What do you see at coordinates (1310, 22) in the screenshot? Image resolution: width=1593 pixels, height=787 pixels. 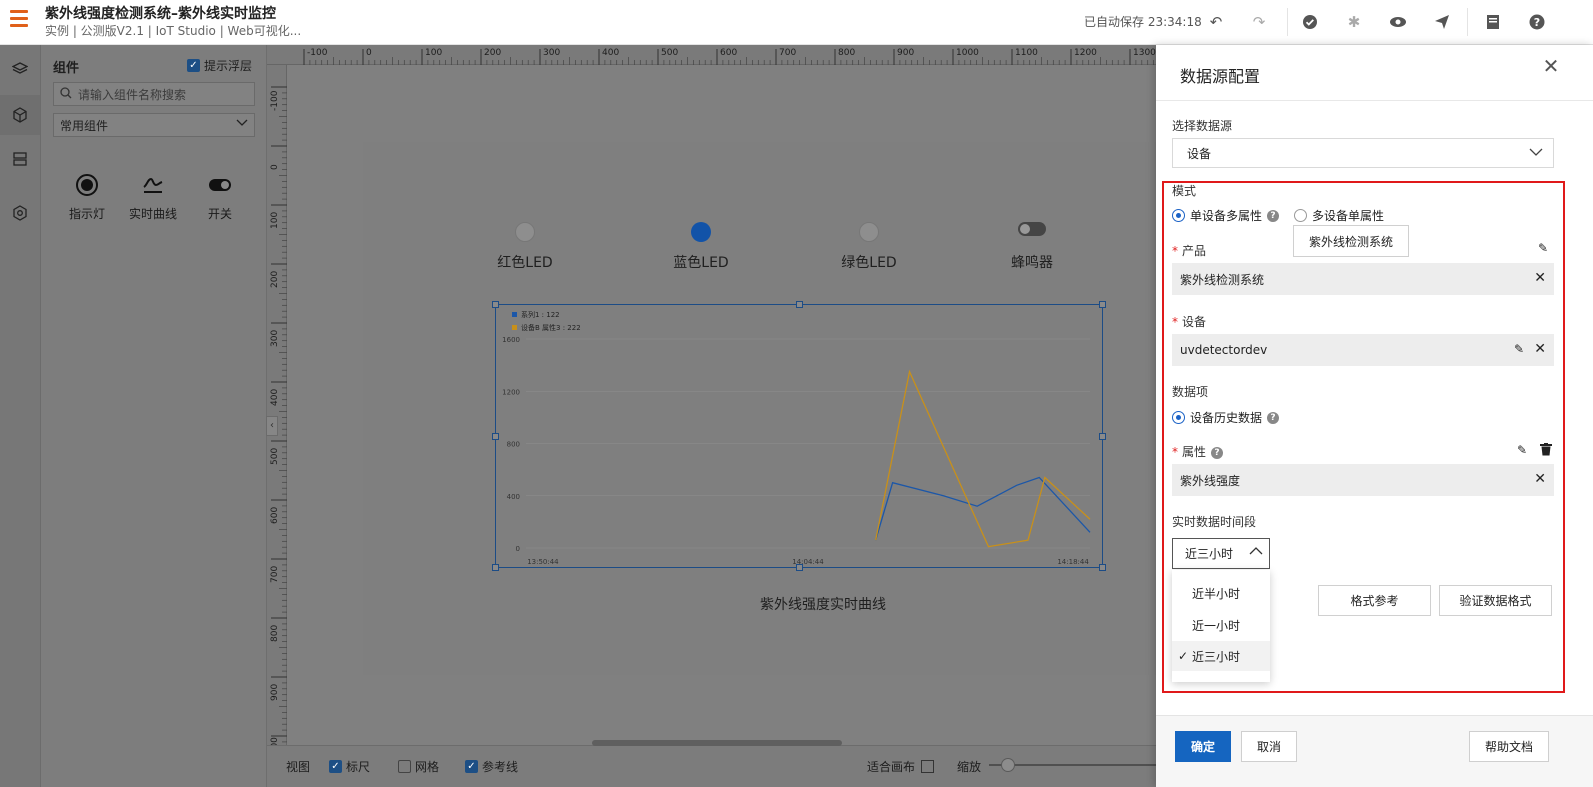 I see `check-circle-icon` at bounding box center [1310, 22].